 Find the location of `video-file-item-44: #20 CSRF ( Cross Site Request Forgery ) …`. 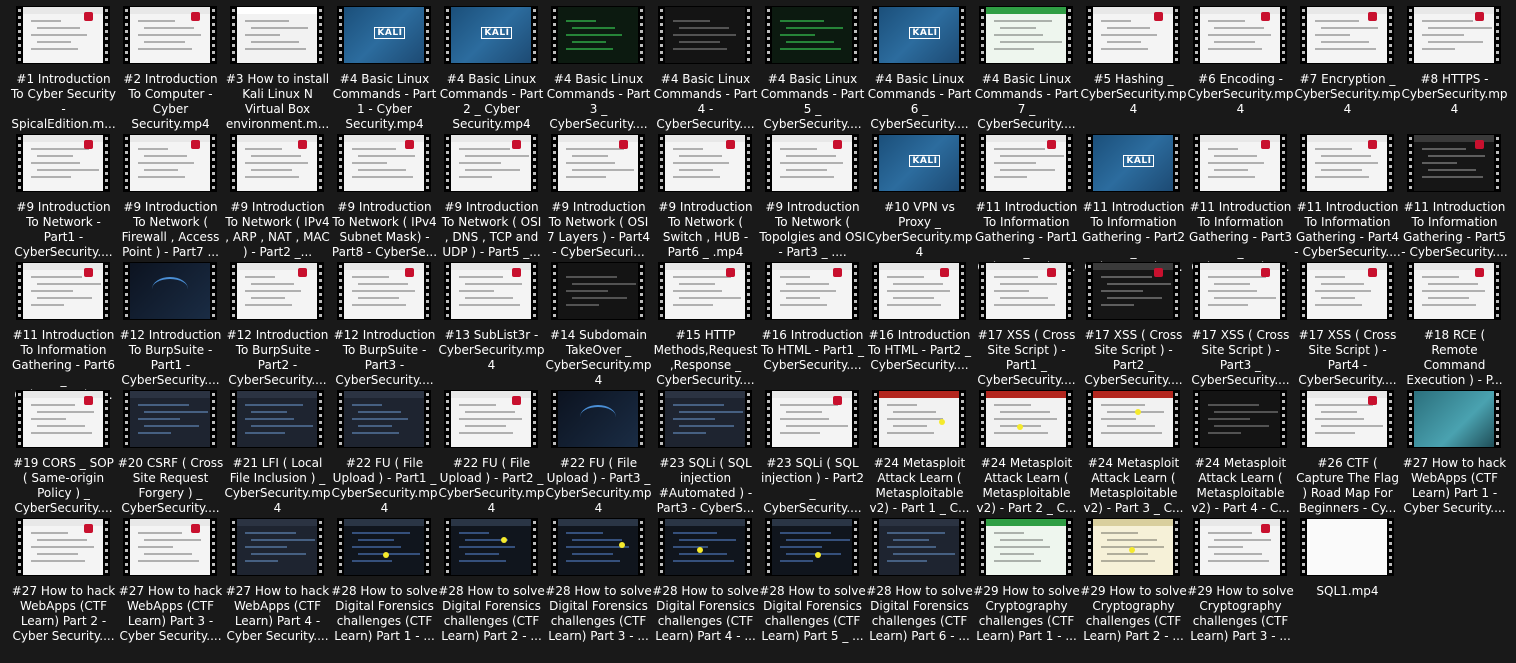

video-file-item-44: #20 CSRF ( Cross Site Request Forgery ) … is located at coordinates (170, 454).